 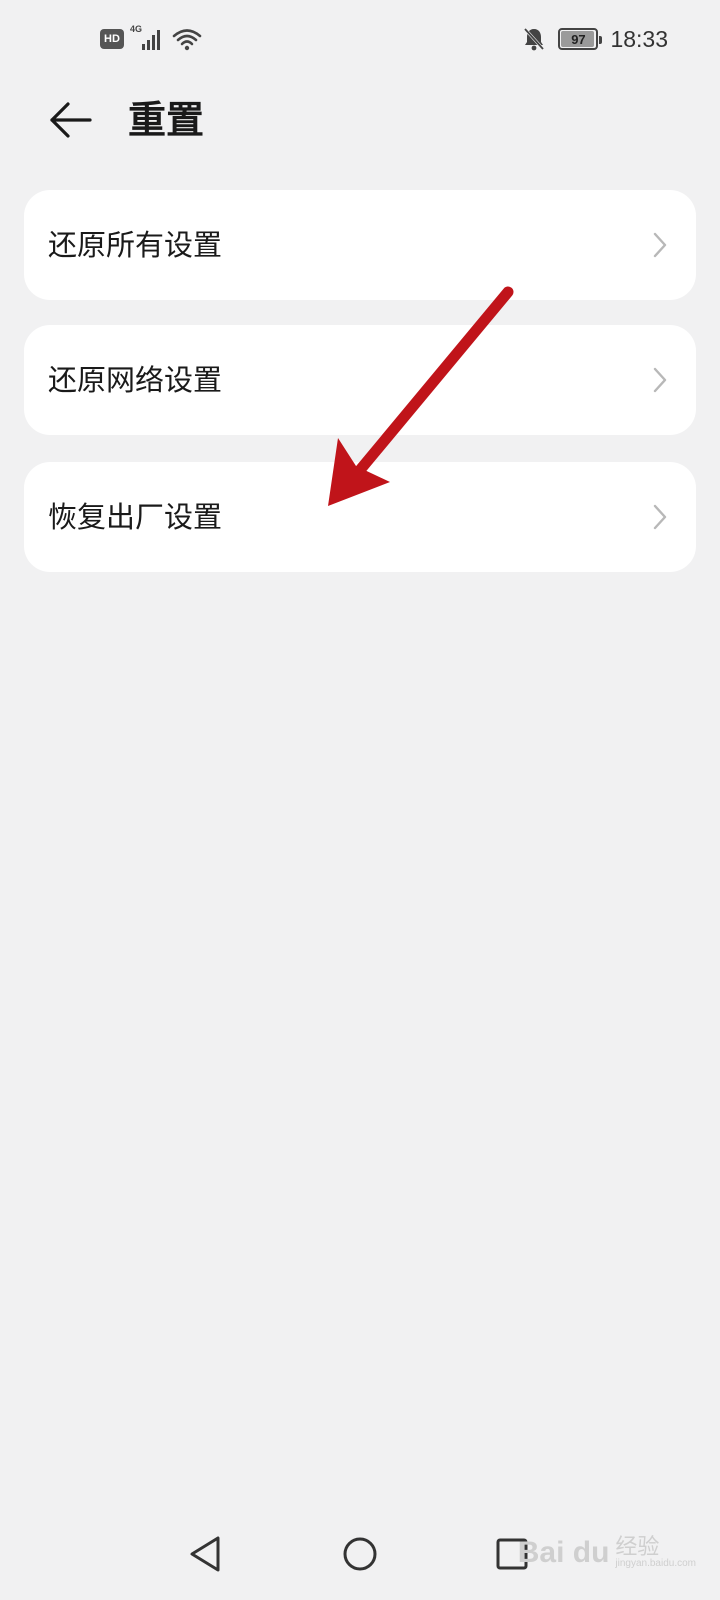 What do you see at coordinates (135, 245) in the screenshot?
I see `menu-item-label: 还原所有设置` at bounding box center [135, 245].